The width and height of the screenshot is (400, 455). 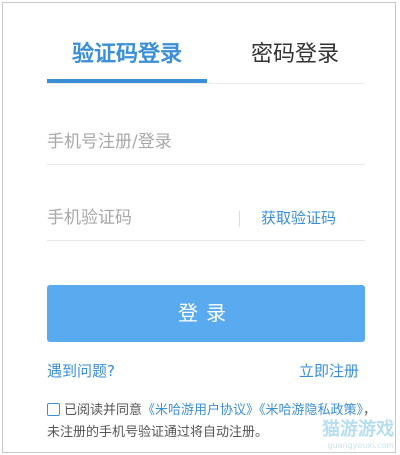 What do you see at coordinates (295, 55) in the screenshot?
I see `tab-password-login: 密码登录` at bounding box center [295, 55].